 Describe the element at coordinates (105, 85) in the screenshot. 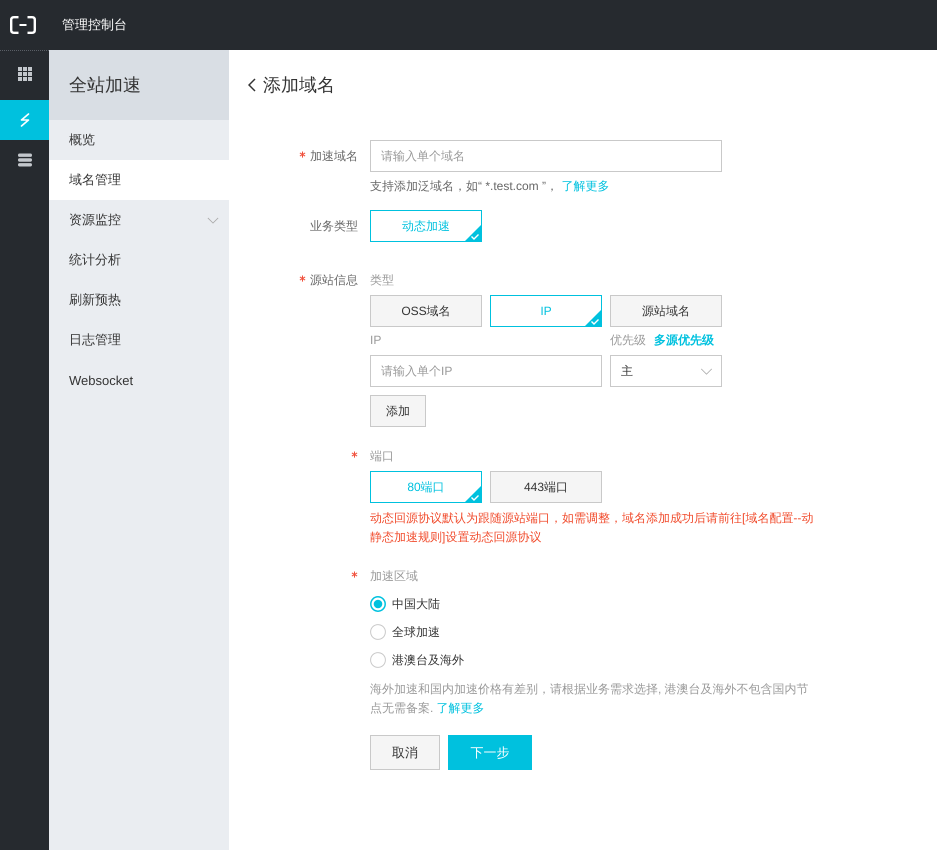

I see `sidebar-title: 全站加速` at that location.